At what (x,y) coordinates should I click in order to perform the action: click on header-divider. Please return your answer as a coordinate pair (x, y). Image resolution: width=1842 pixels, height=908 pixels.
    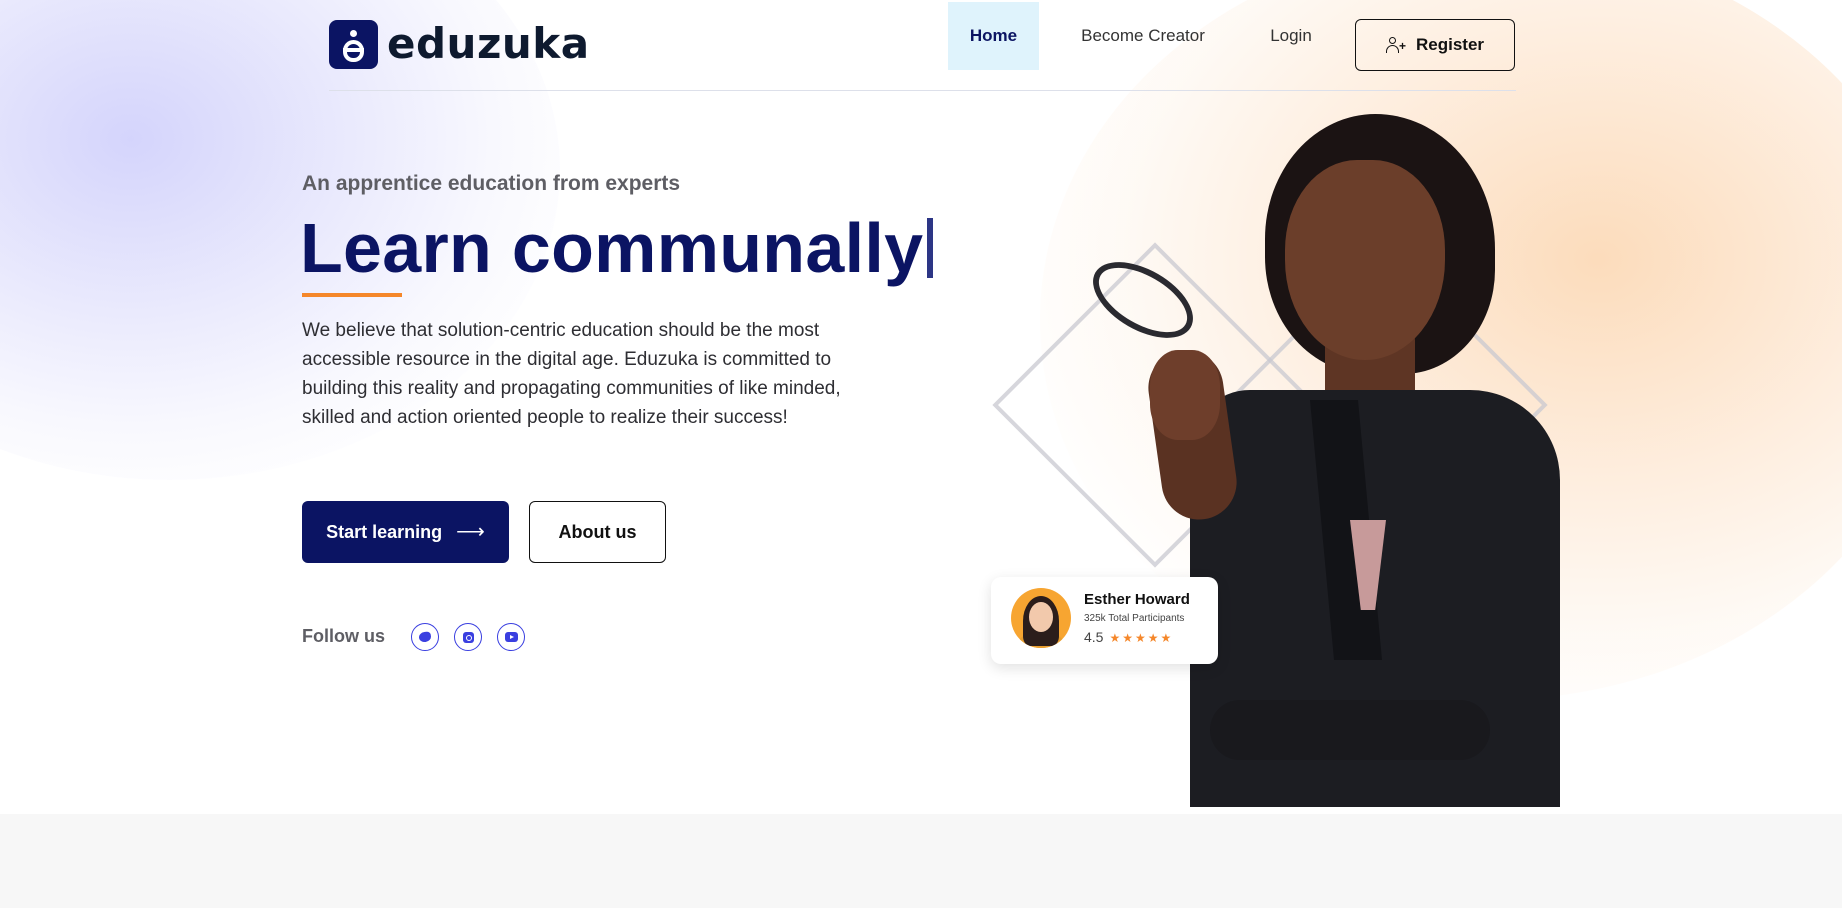
    Looking at the image, I should click on (922, 90).